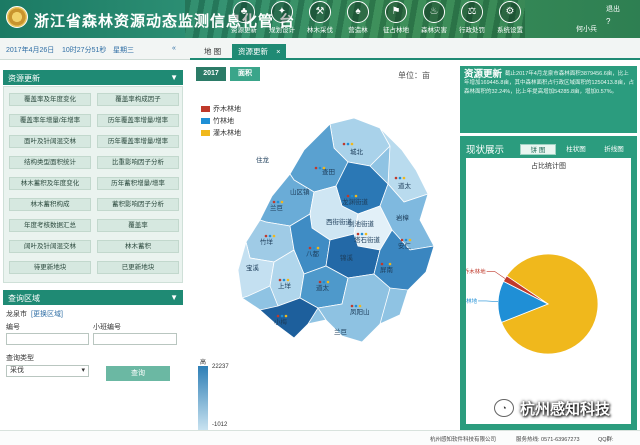  Describe the element at coordinates (282, 19) in the screenshot. I see `nav-planning: ✦ 规划设计` at that location.